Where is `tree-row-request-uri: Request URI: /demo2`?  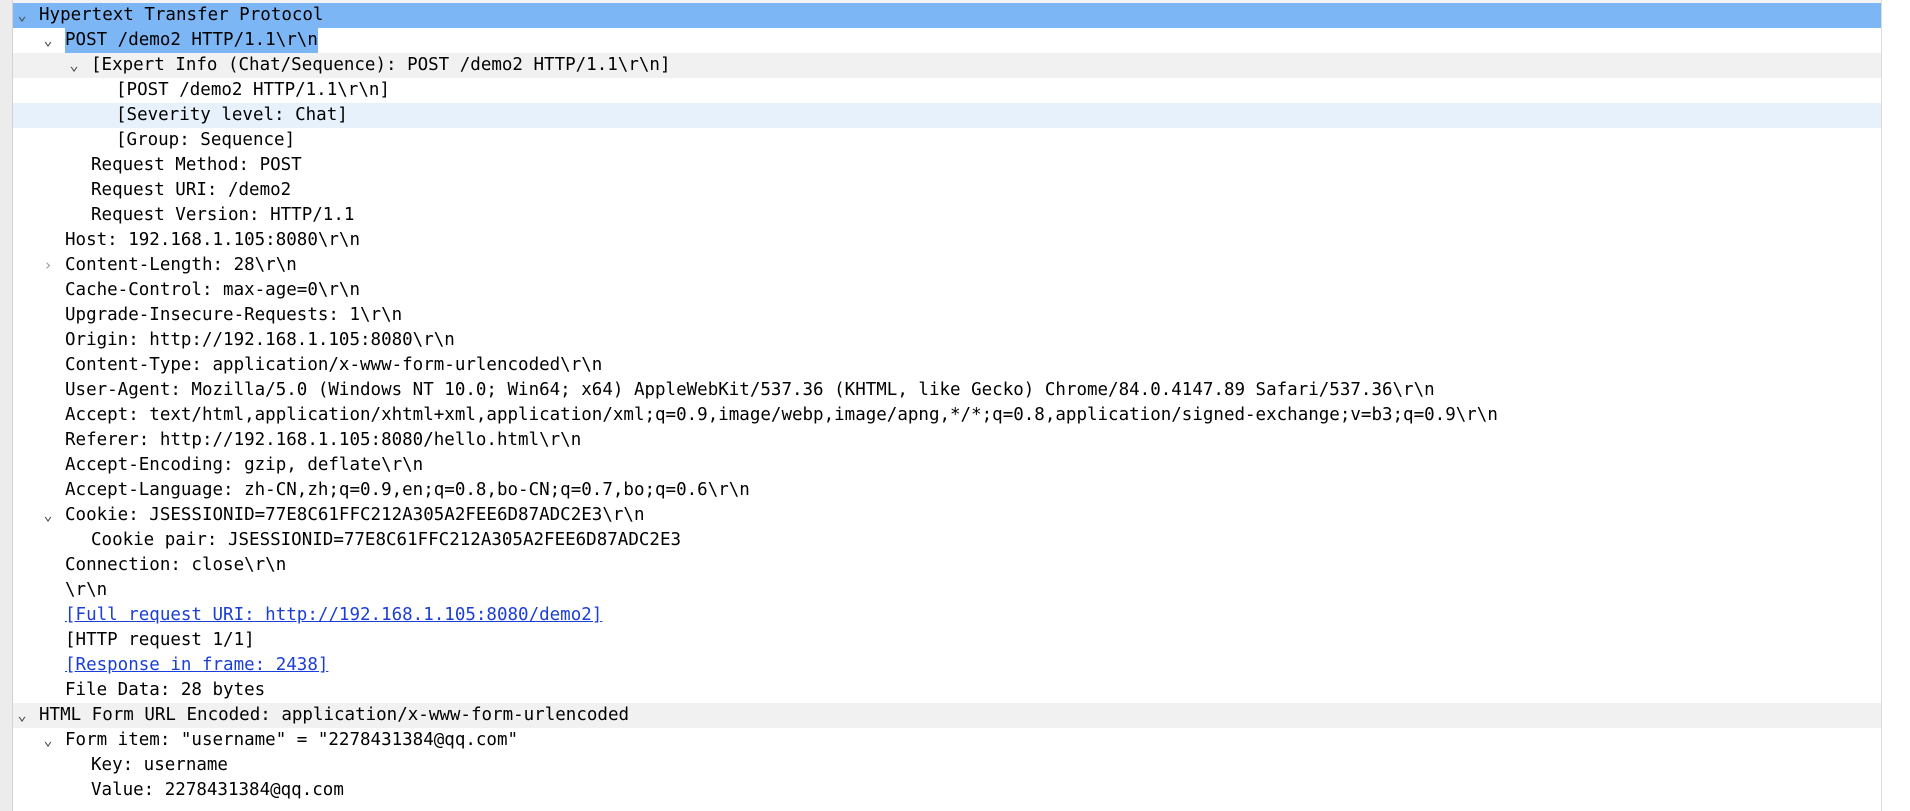
tree-row-request-uri: Request URI: /demo2 is located at coordinates (947, 190).